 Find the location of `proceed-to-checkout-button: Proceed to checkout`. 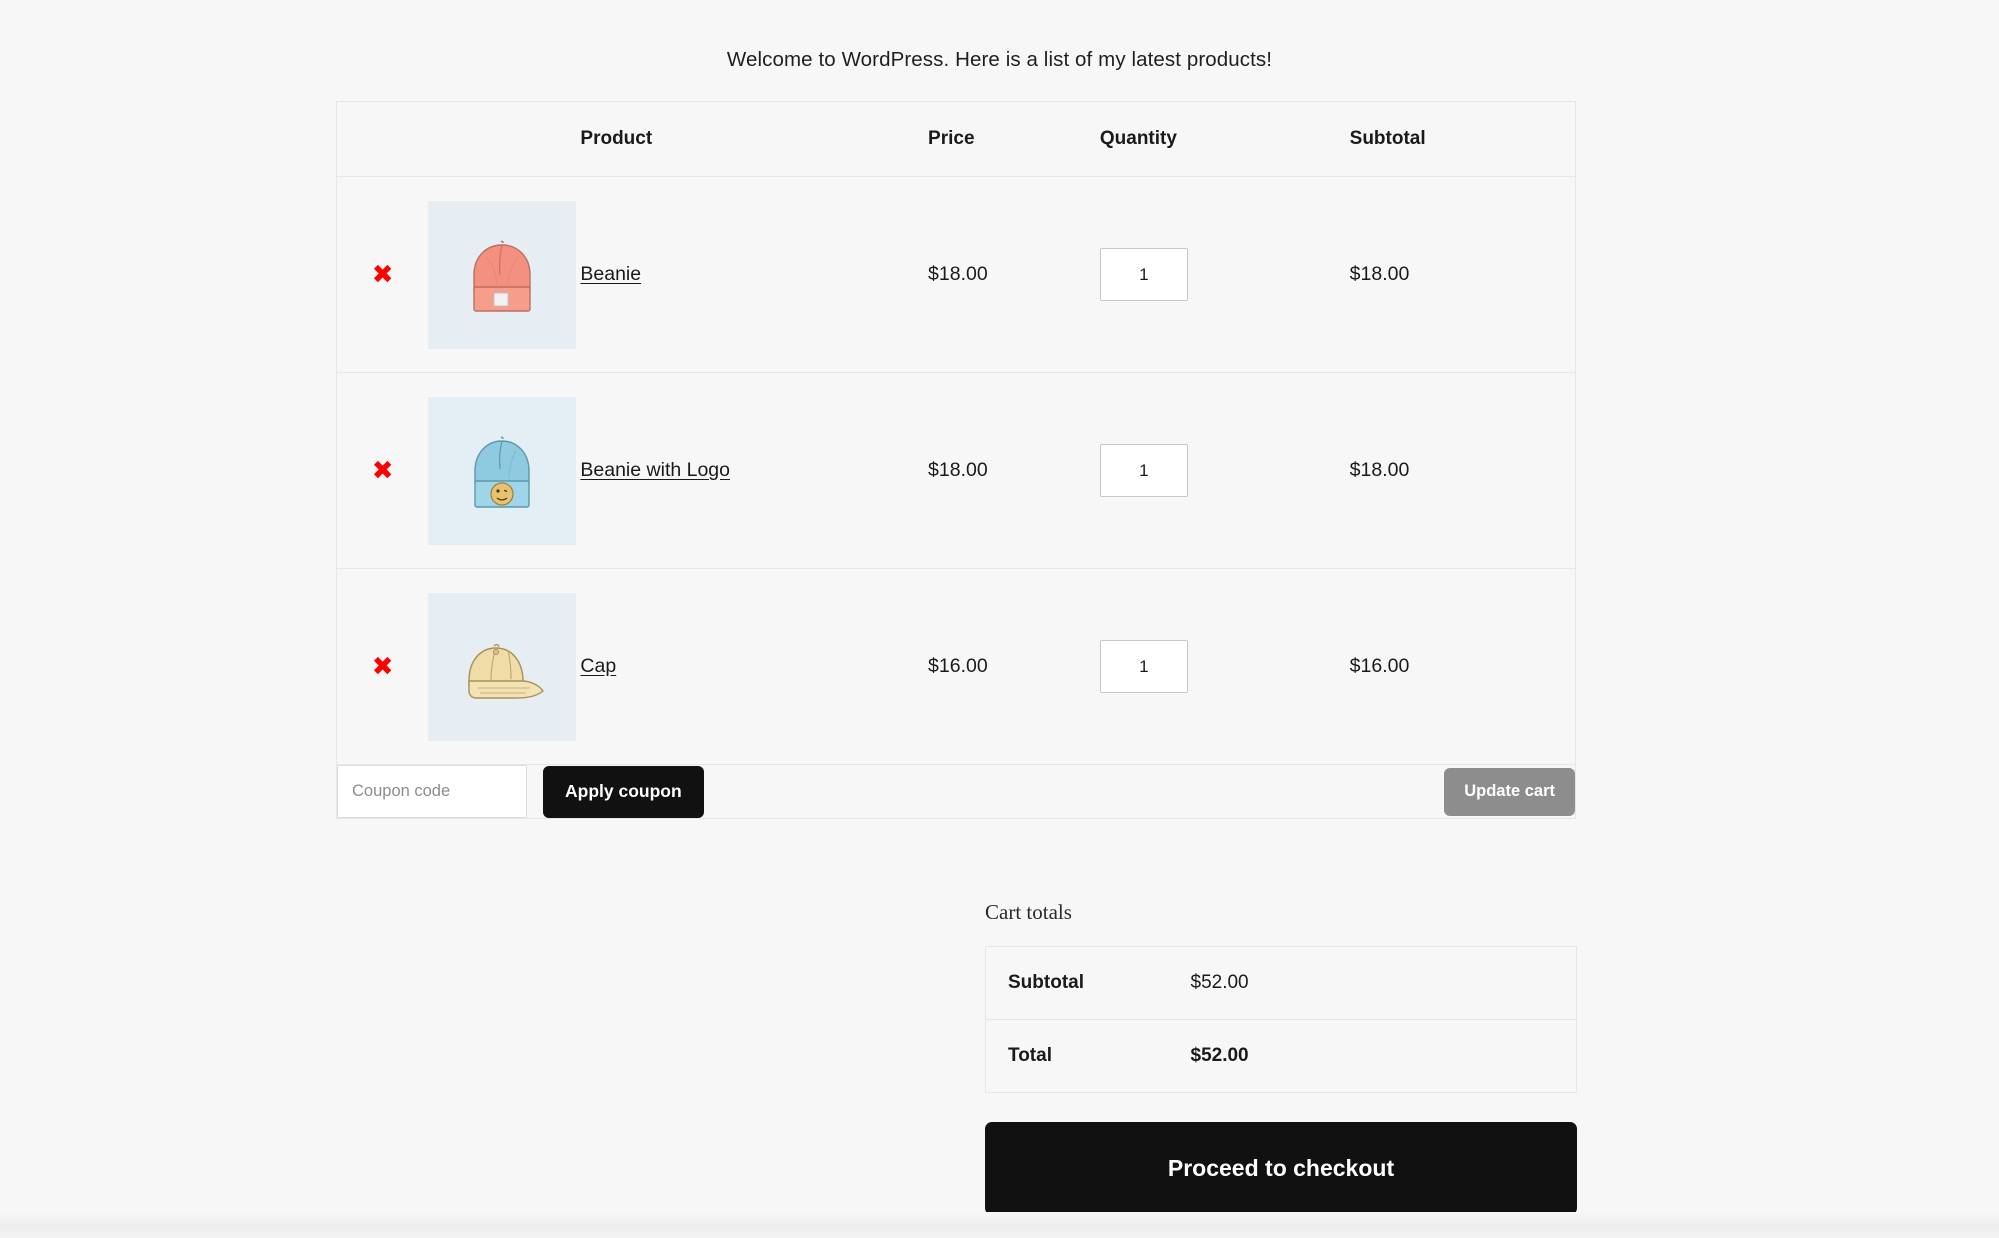

proceed-to-checkout-button: Proceed to checkout is located at coordinates (1281, 1168).